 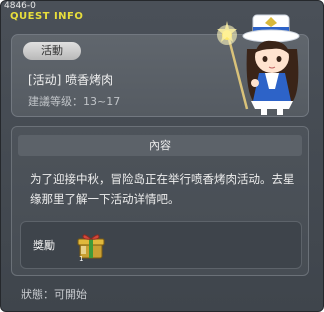 I want to click on quest-name: [活动] 喷香烤肉, so click(x=71, y=80).